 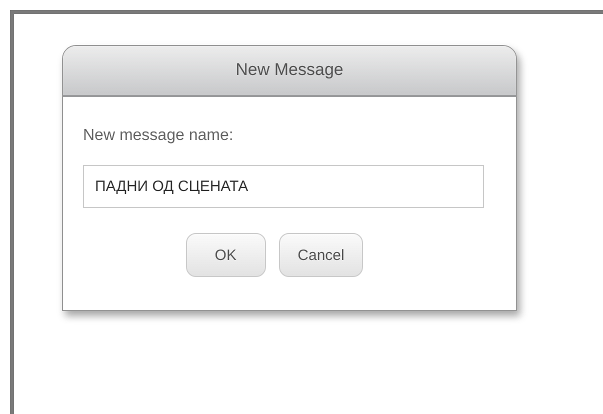 What do you see at coordinates (158, 136) in the screenshot?
I see `prompt-label: New message name:` at bounding box center [158, 136].